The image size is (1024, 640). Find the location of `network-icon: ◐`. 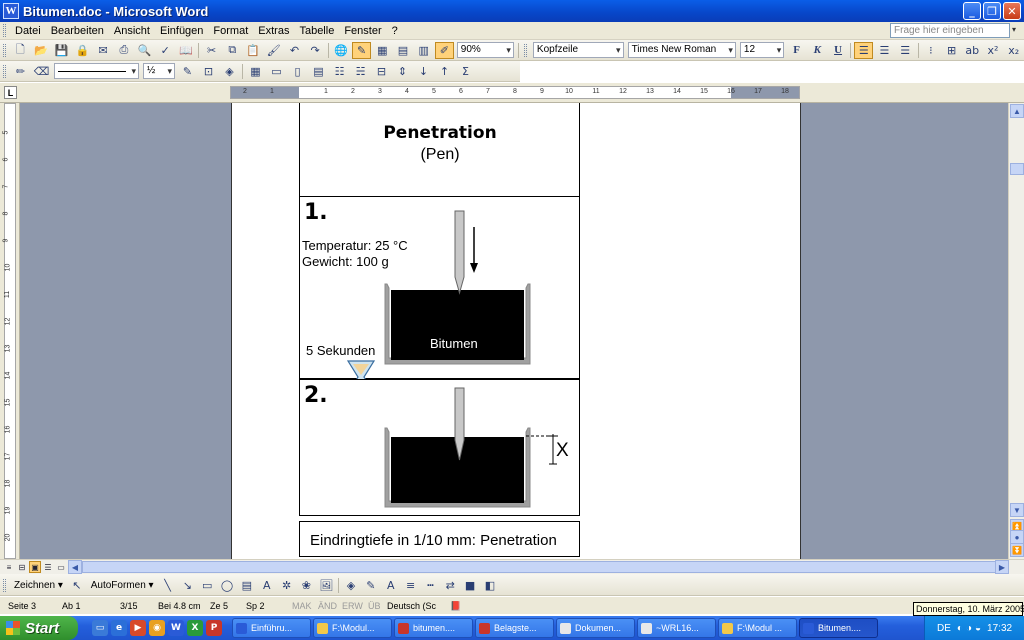

network-icon: ◐ is located at coordinates (960, 628).